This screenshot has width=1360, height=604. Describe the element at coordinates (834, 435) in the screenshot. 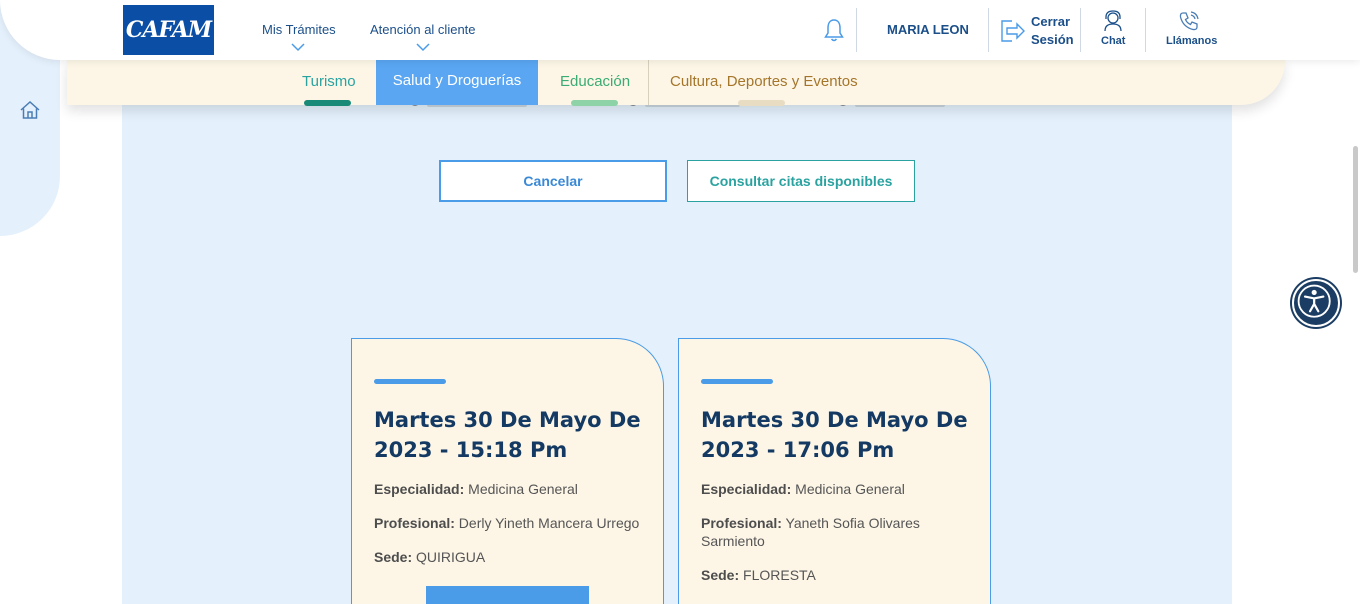

I see `appointment-datetime: Martes 30 De Mayo De 2023 - 17:06 Pm` at that location.